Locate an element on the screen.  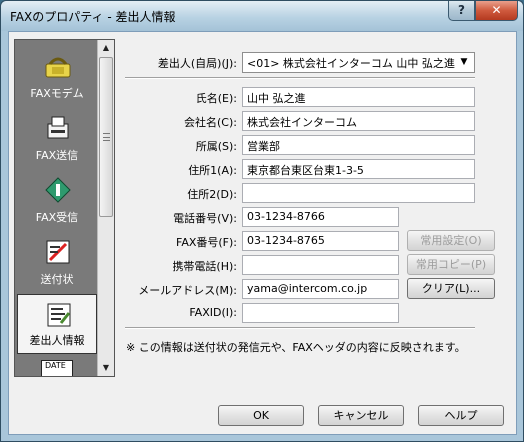
faxid-label: FAXID(I): is located at coordinates (213, 312).